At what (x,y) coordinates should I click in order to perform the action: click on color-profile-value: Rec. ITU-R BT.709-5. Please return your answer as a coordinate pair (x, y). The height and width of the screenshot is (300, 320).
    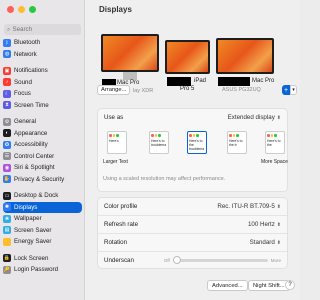
    Looking at the image, I should click on (246, 206).